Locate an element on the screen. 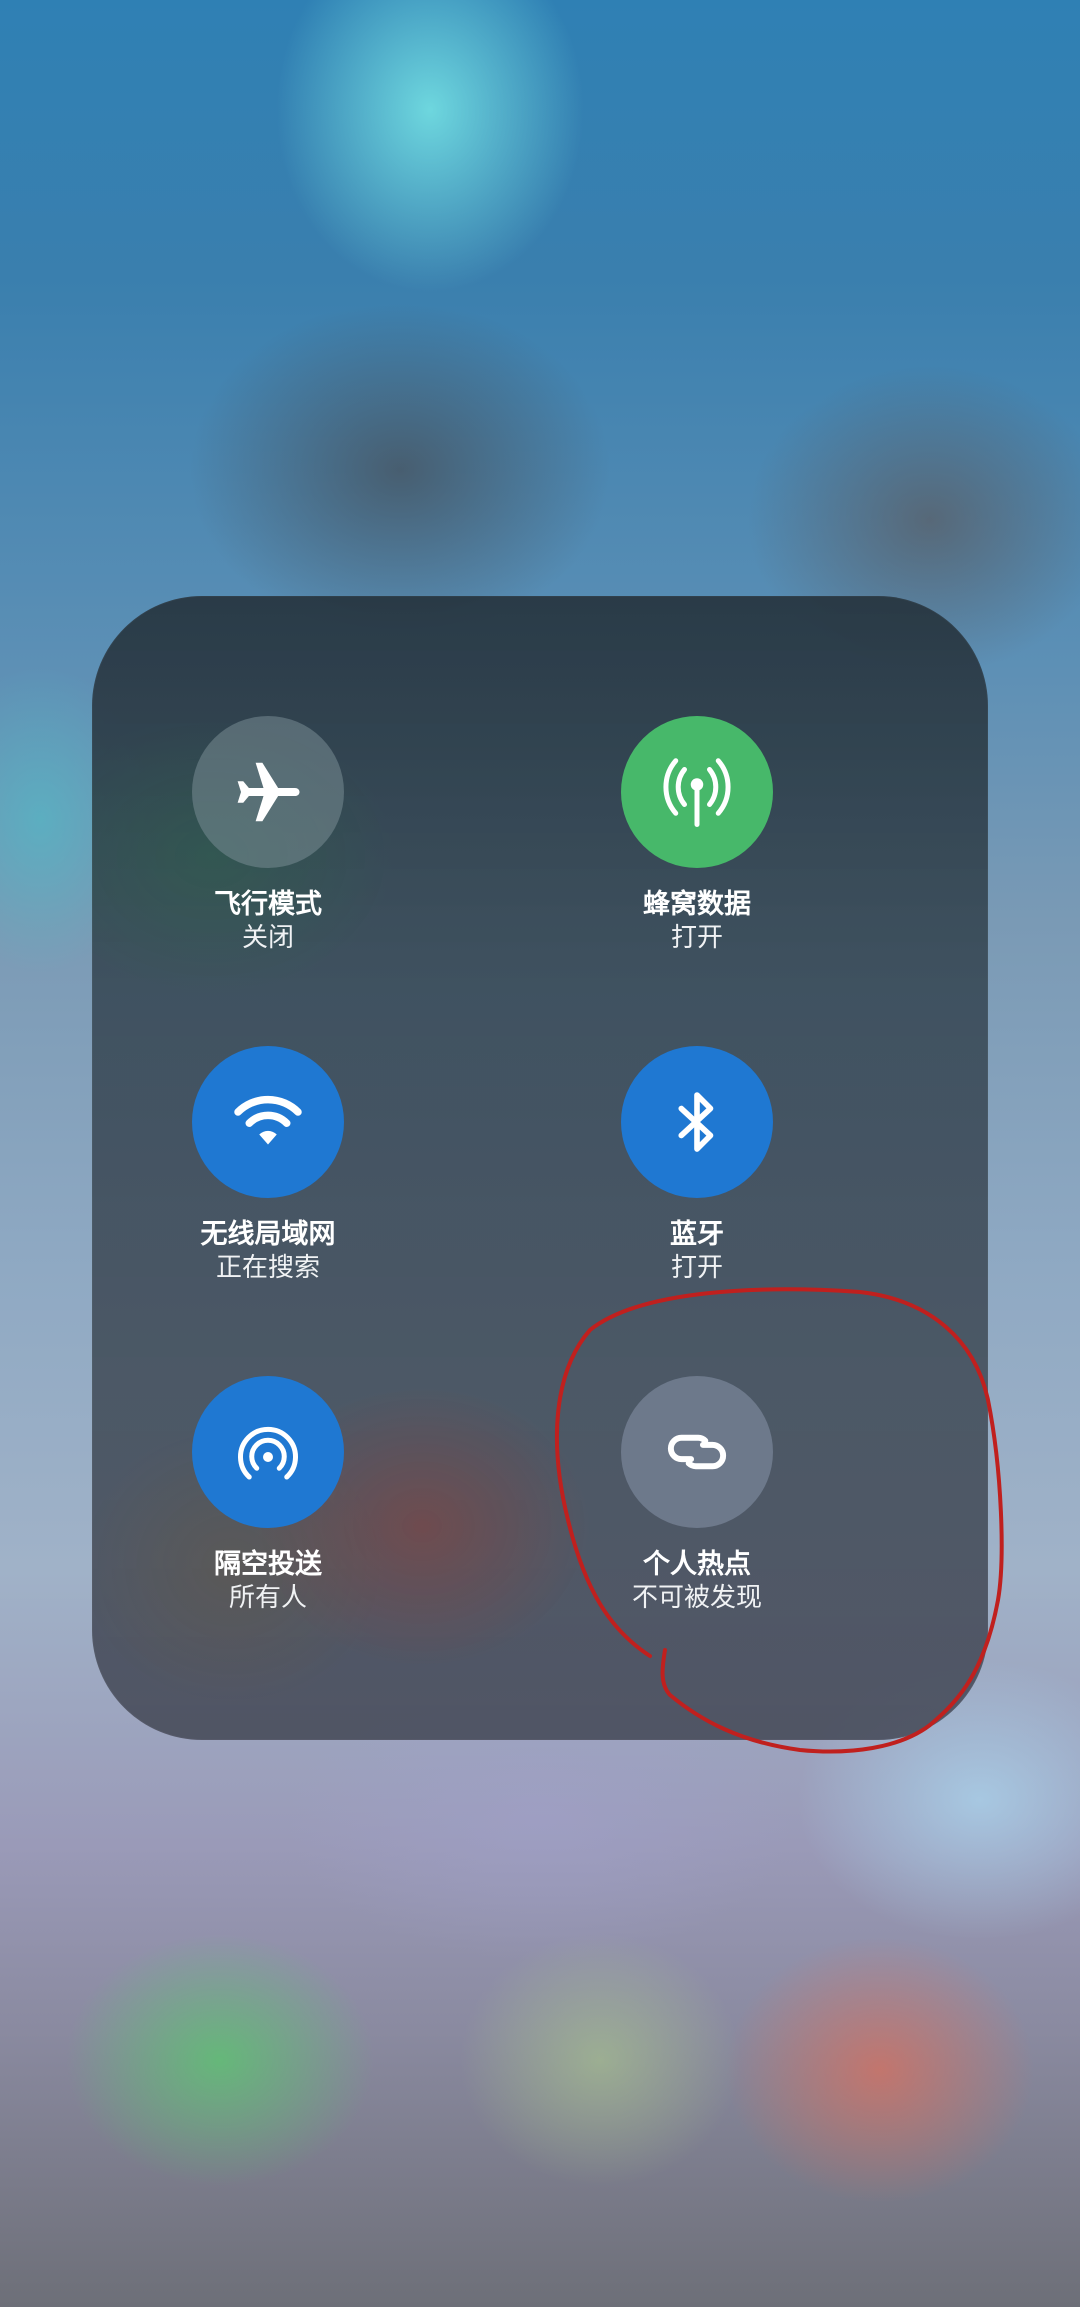  airdrop-icon is located at coordinates (268, 1453).